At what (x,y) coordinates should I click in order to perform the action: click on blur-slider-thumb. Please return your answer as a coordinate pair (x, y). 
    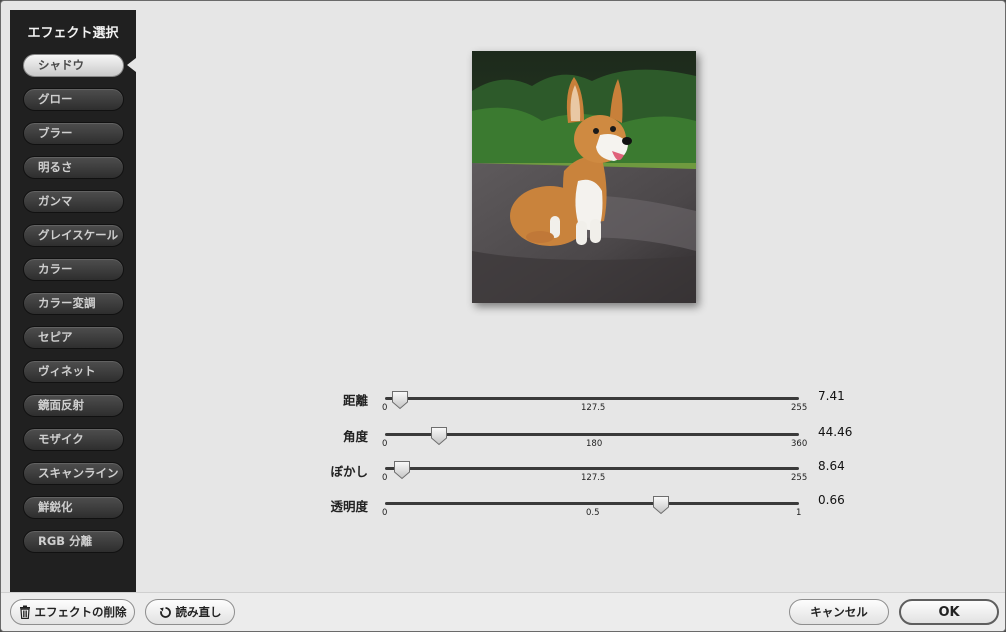
    Looking at the image, I should click on (402, 470).